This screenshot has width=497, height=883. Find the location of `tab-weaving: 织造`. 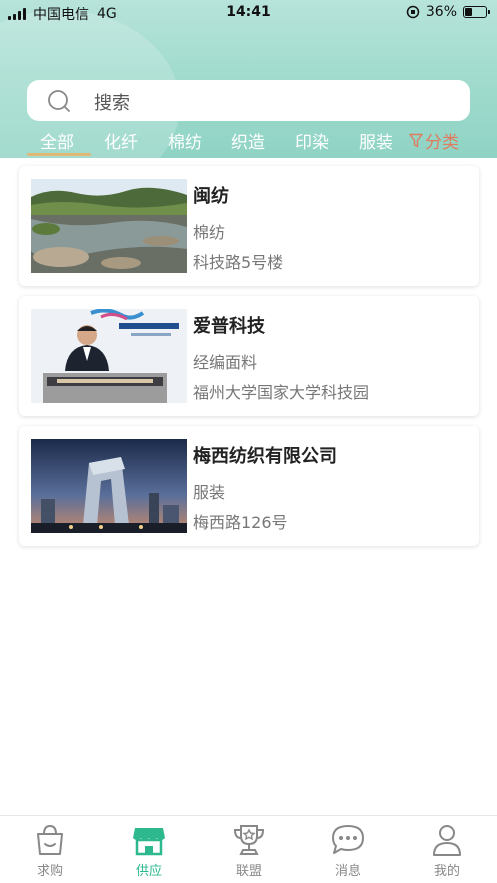

tab-weaving: 织造 is located at coordinates (248, 140).